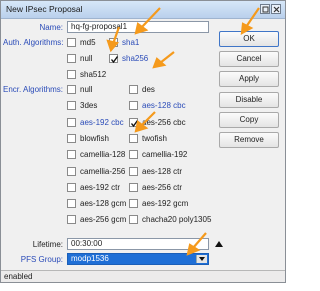 This screenshot has width=320, height=291. I want to click on checkbox-sha512: sha512, so click(112, 75).